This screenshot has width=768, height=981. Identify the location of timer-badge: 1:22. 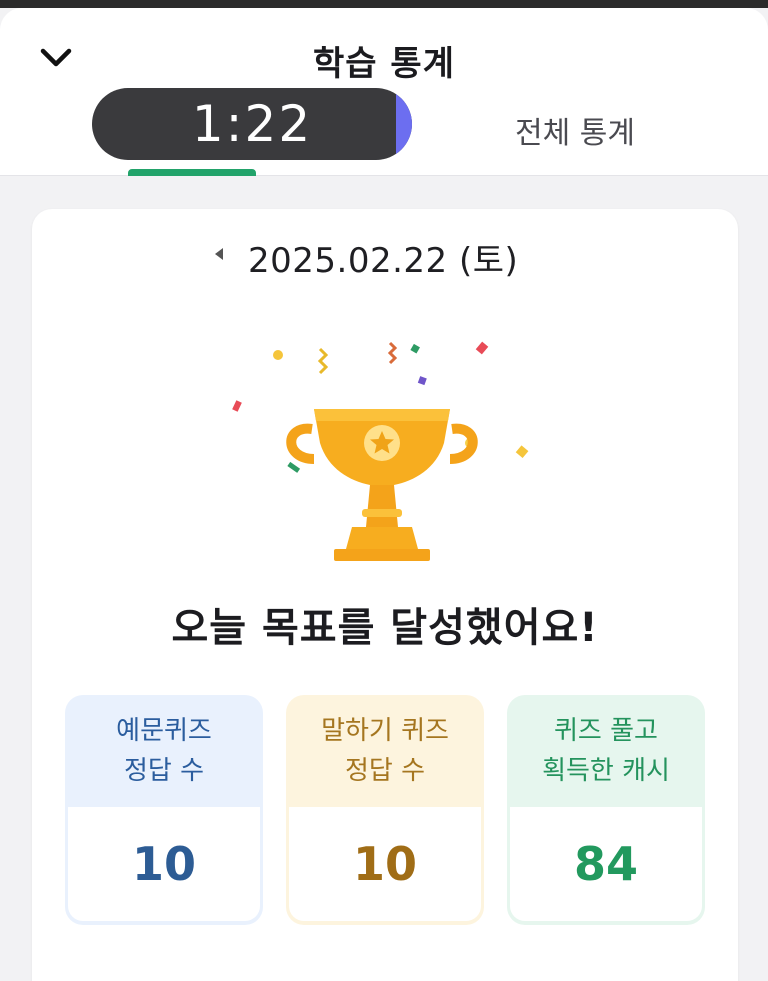
(252, 124).